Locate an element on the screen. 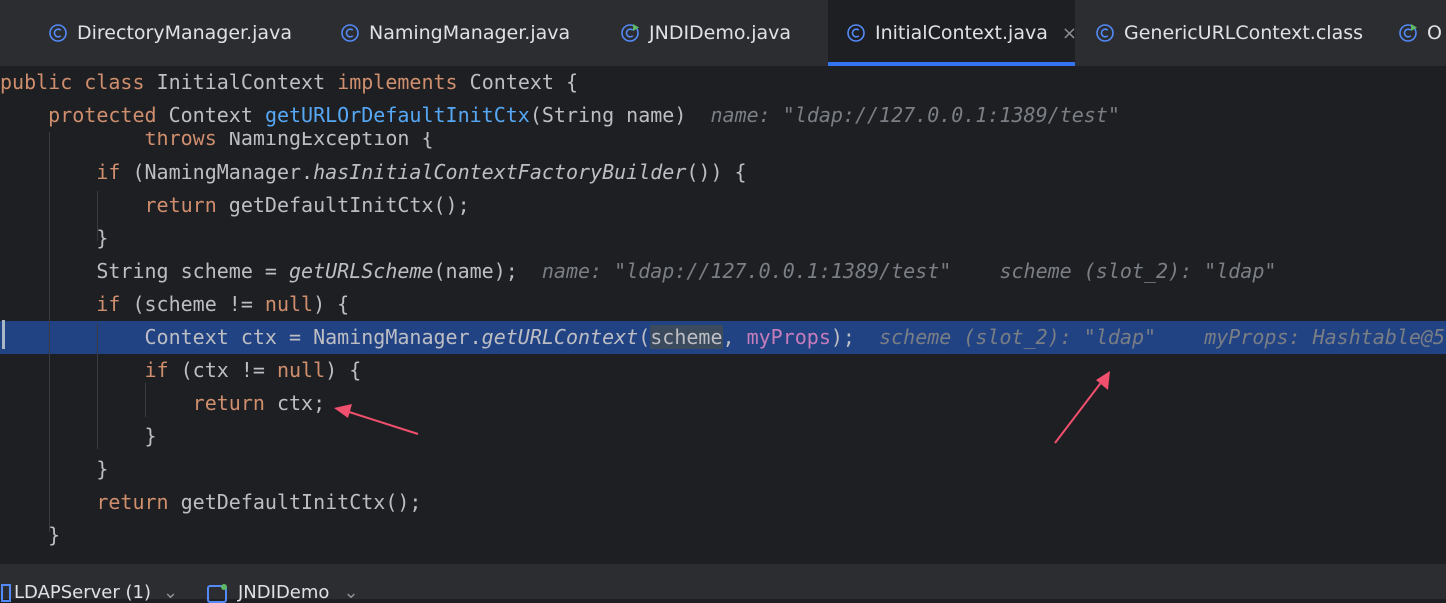  tab-label: O is located at coordinates (1434, 33).